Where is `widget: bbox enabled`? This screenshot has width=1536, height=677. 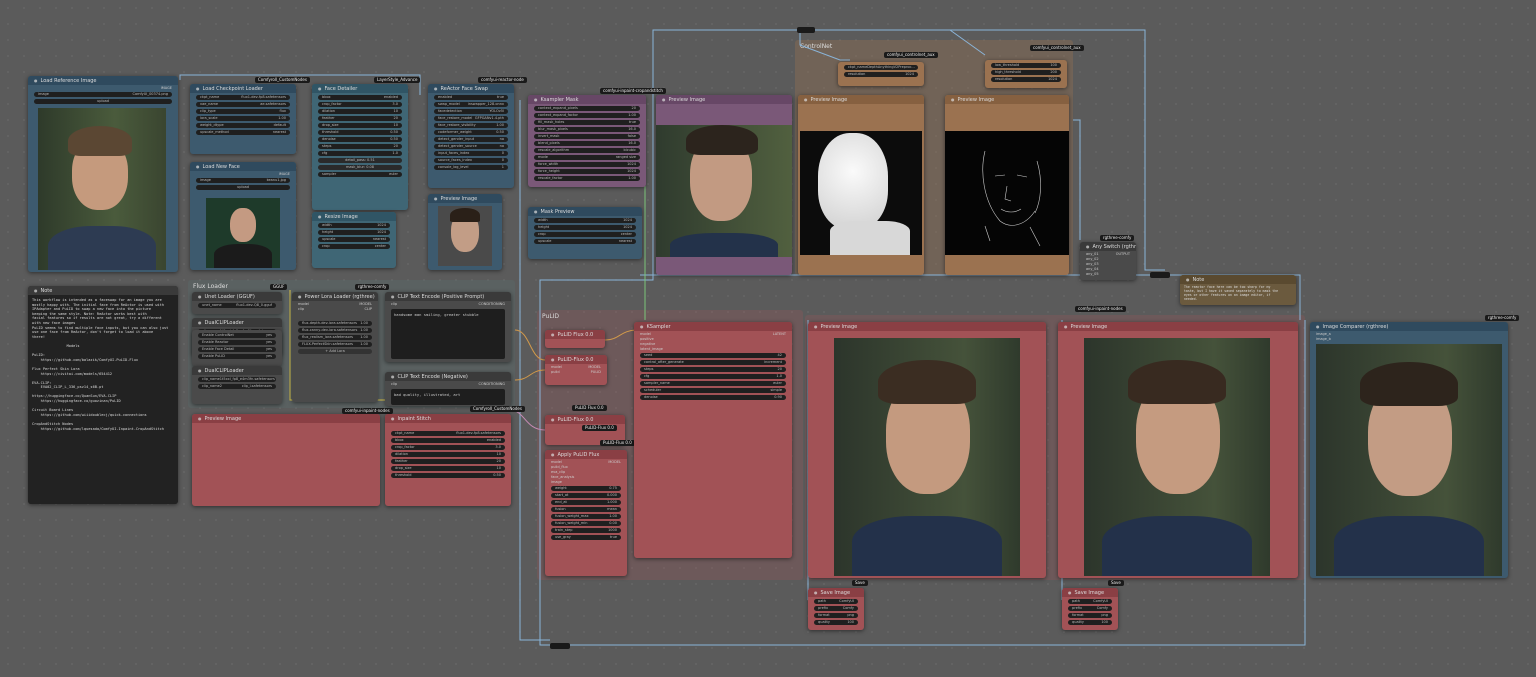 widget: bbox enabled is located at coordinates (360, 97).